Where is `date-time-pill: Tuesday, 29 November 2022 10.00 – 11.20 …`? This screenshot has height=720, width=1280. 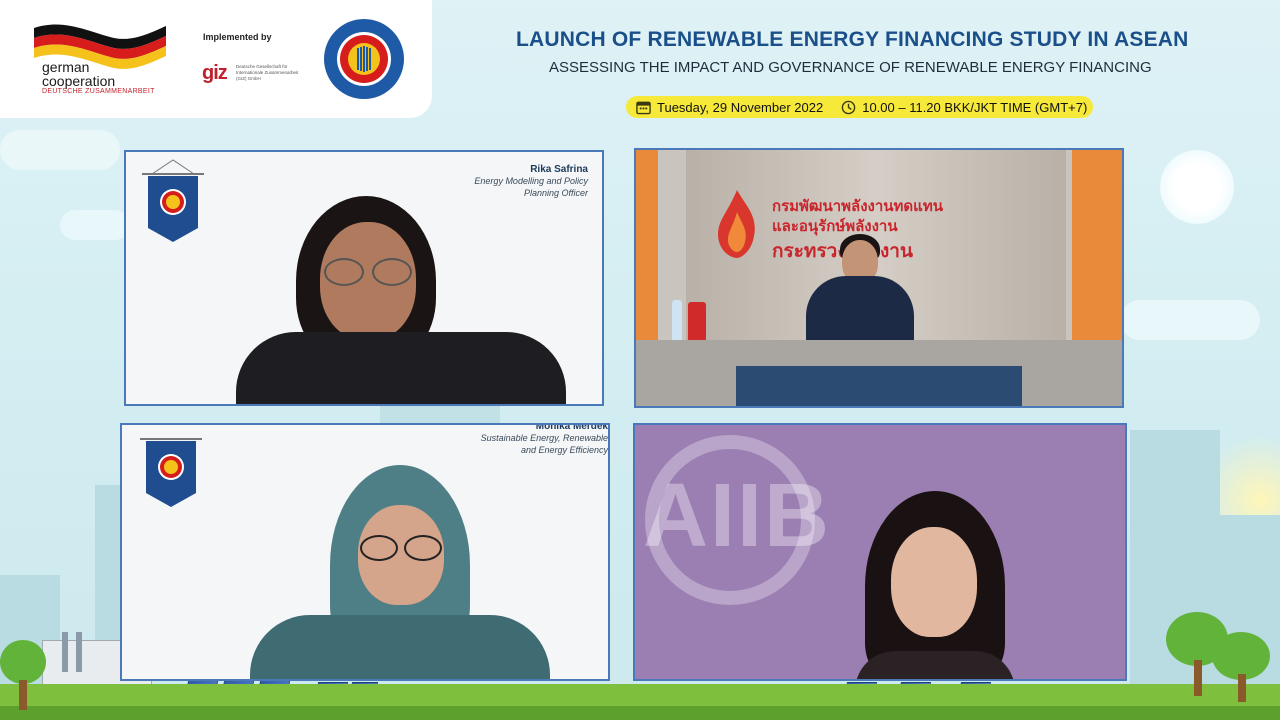 date-time-pill: Tuesday, 29 November 2022 10.00 – 11.20 … is located at coordinates (859, 107).